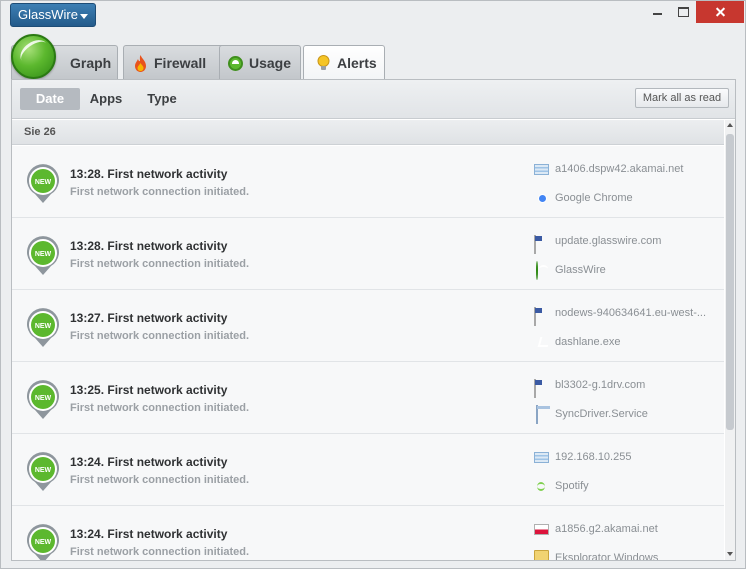 The height and width of the screenshot is (569, 746). What do you see at coordinates (635, 241) in the screenshot?
I see `alert-host: update.glasswire.com` at bounding box center [635, 241].